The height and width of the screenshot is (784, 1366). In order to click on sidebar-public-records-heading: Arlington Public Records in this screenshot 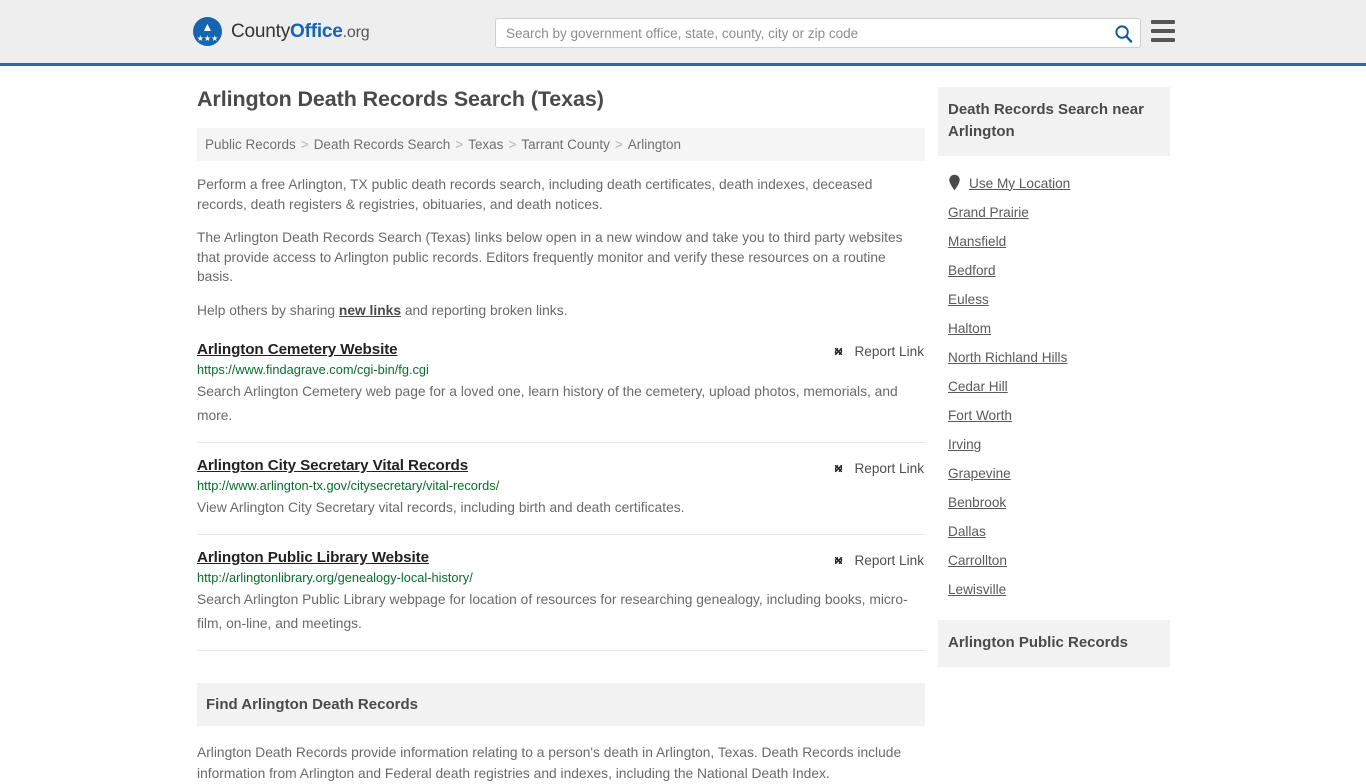, I will do `click(1054, 643)`.